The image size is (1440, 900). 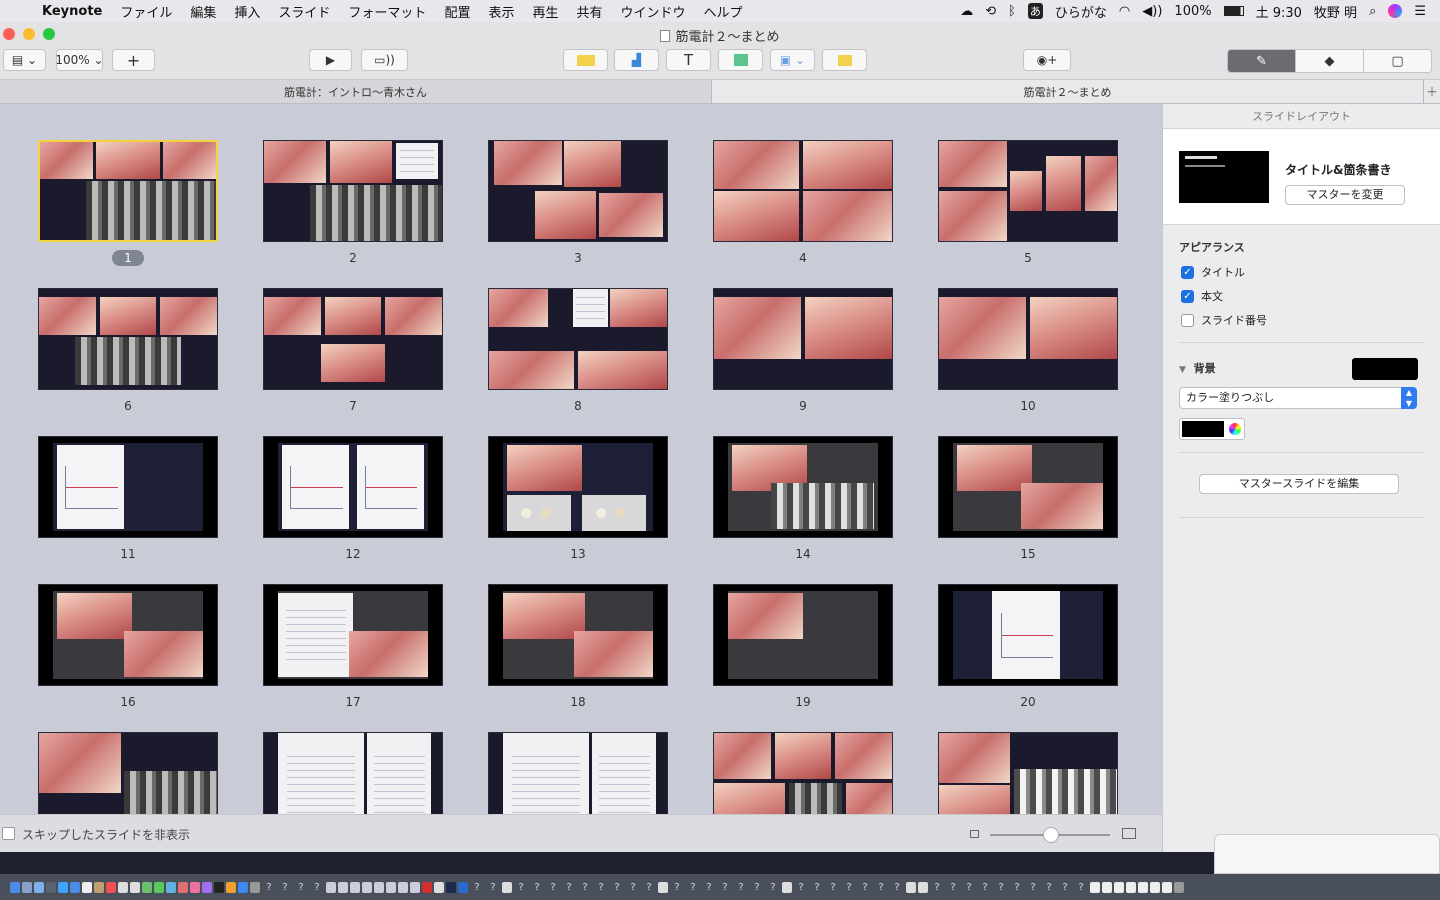 I want to click on notification-popup, so click(x=1327, y=854).